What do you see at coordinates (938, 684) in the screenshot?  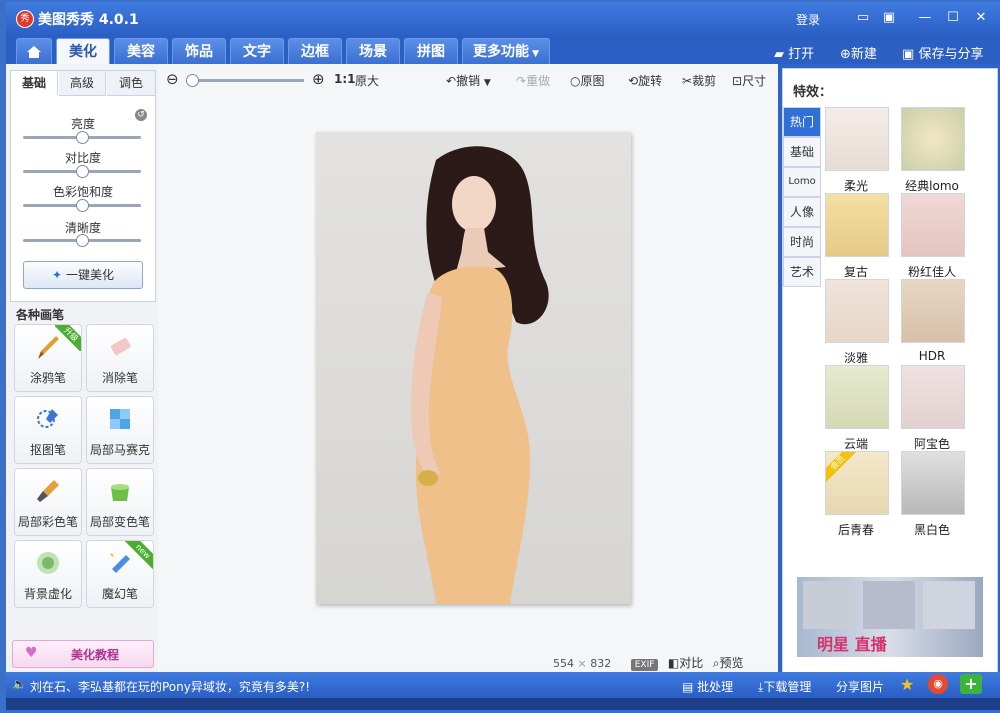 I see `weibo-icon: ◉` at bounding box center [938, 684].